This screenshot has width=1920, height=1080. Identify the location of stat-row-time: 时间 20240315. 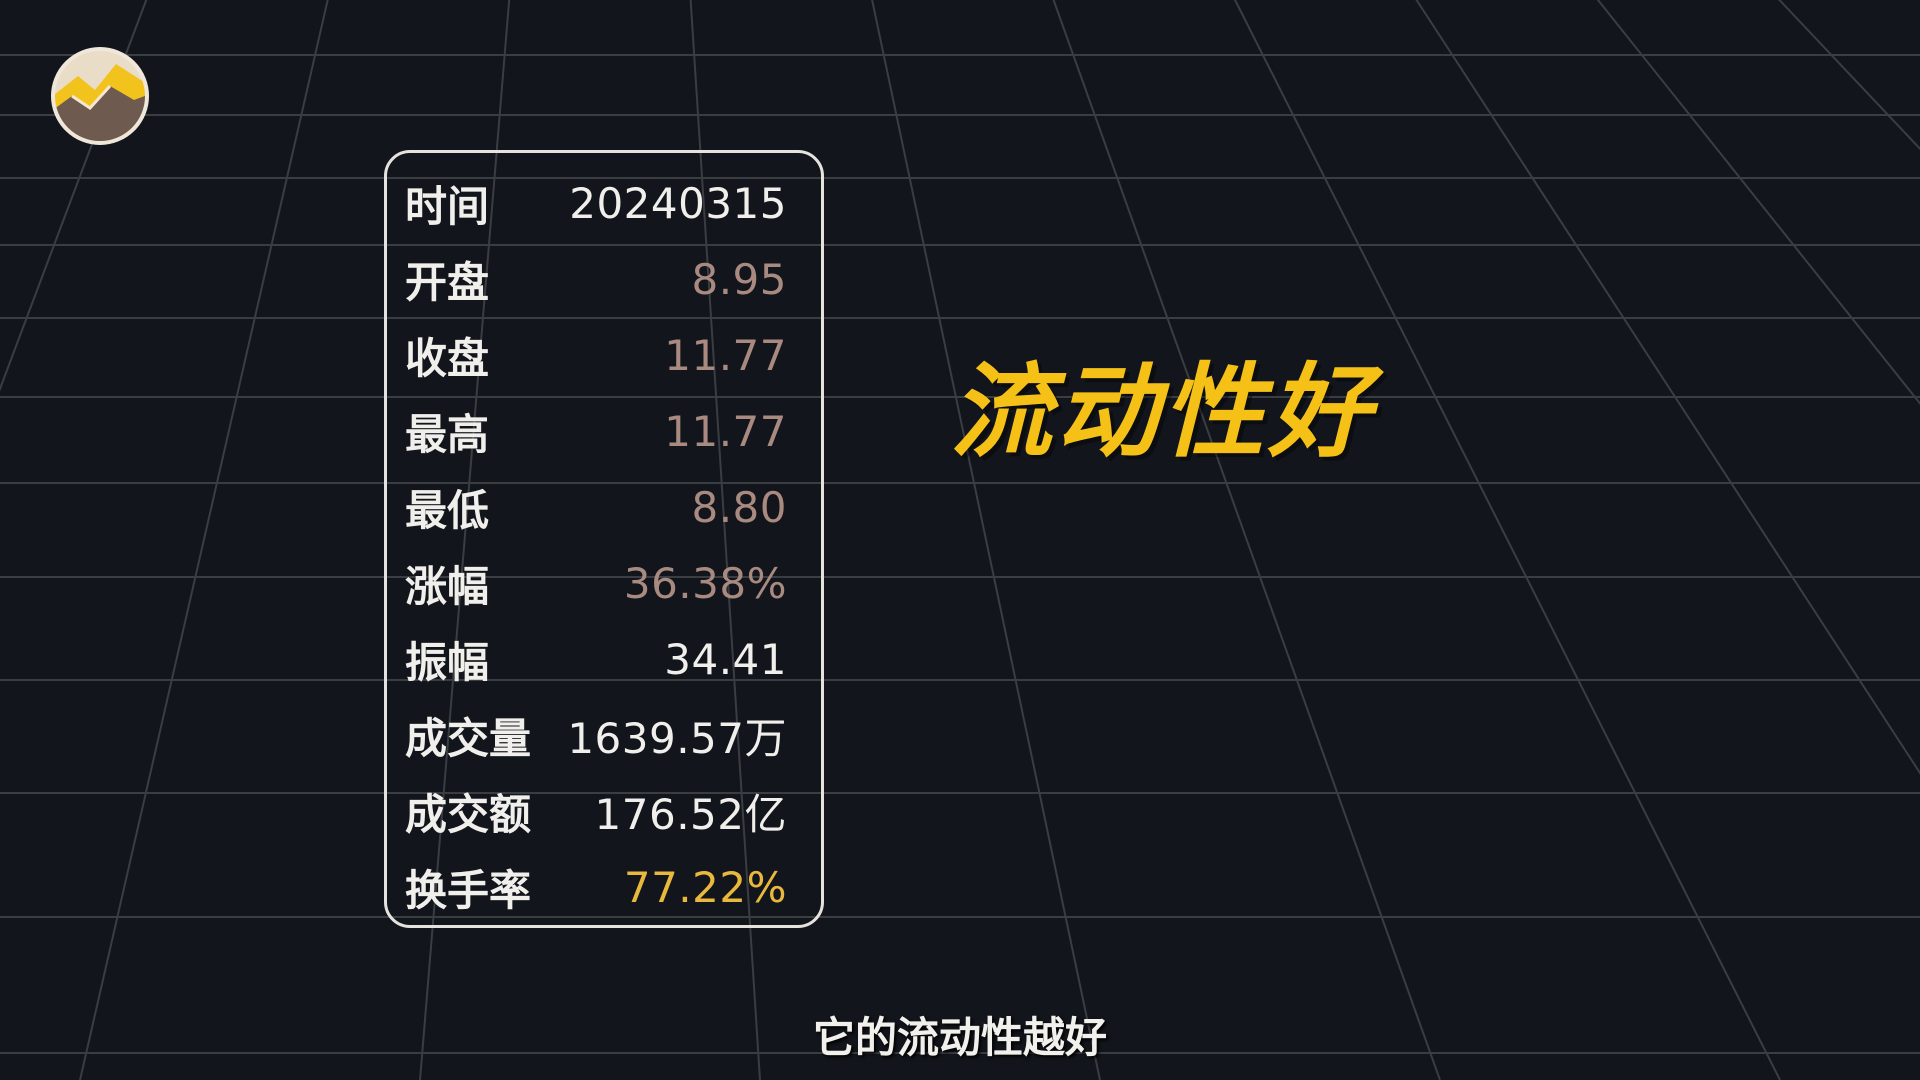
(596, 203).